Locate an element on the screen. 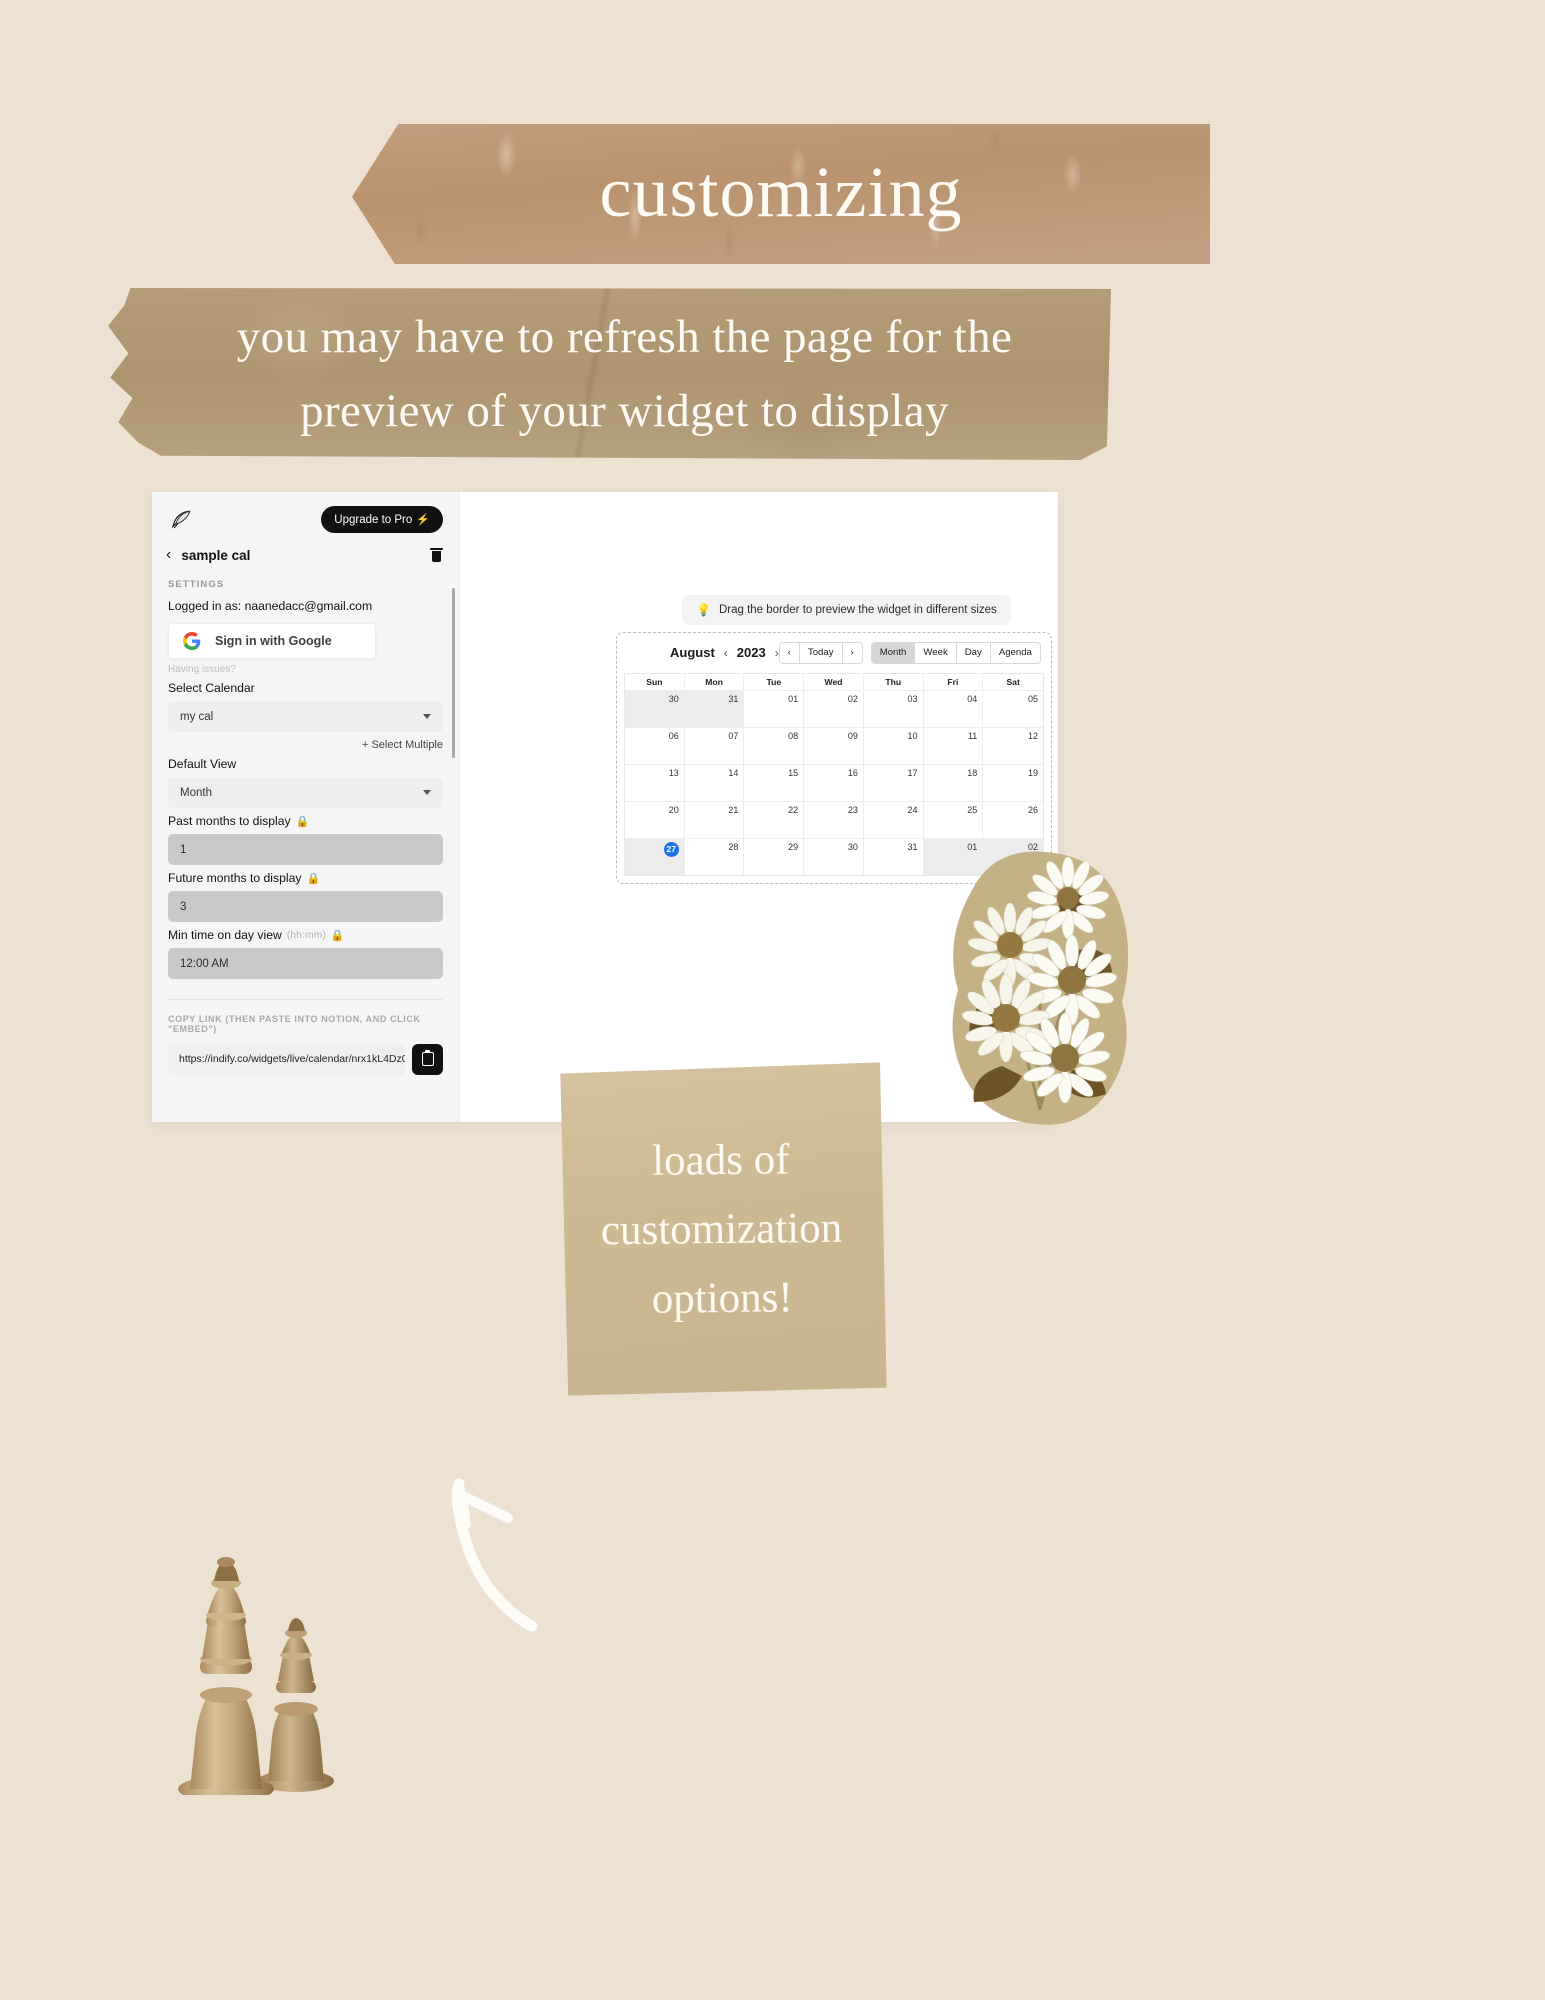  calendar-day-cell: 18 is located at coordinates (954, 782).